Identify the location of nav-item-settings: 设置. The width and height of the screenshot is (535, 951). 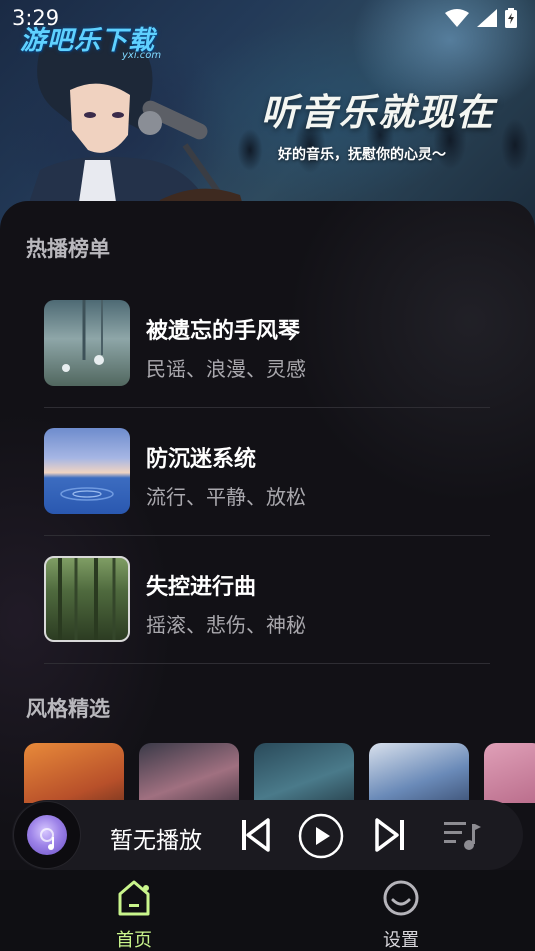
(401, 914).